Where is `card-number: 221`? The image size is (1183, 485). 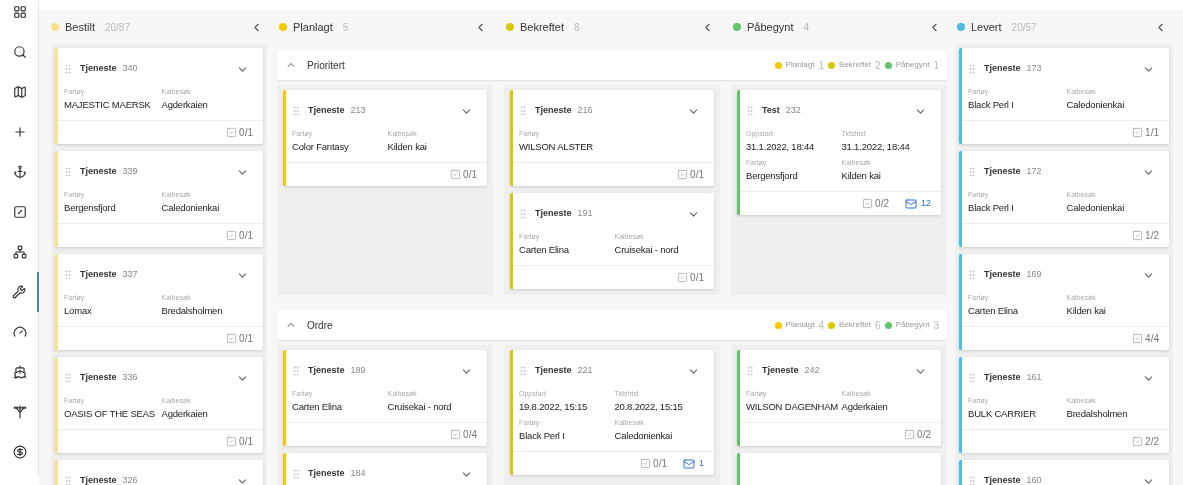 card-number: 221 is located at coordinates (585, 371).